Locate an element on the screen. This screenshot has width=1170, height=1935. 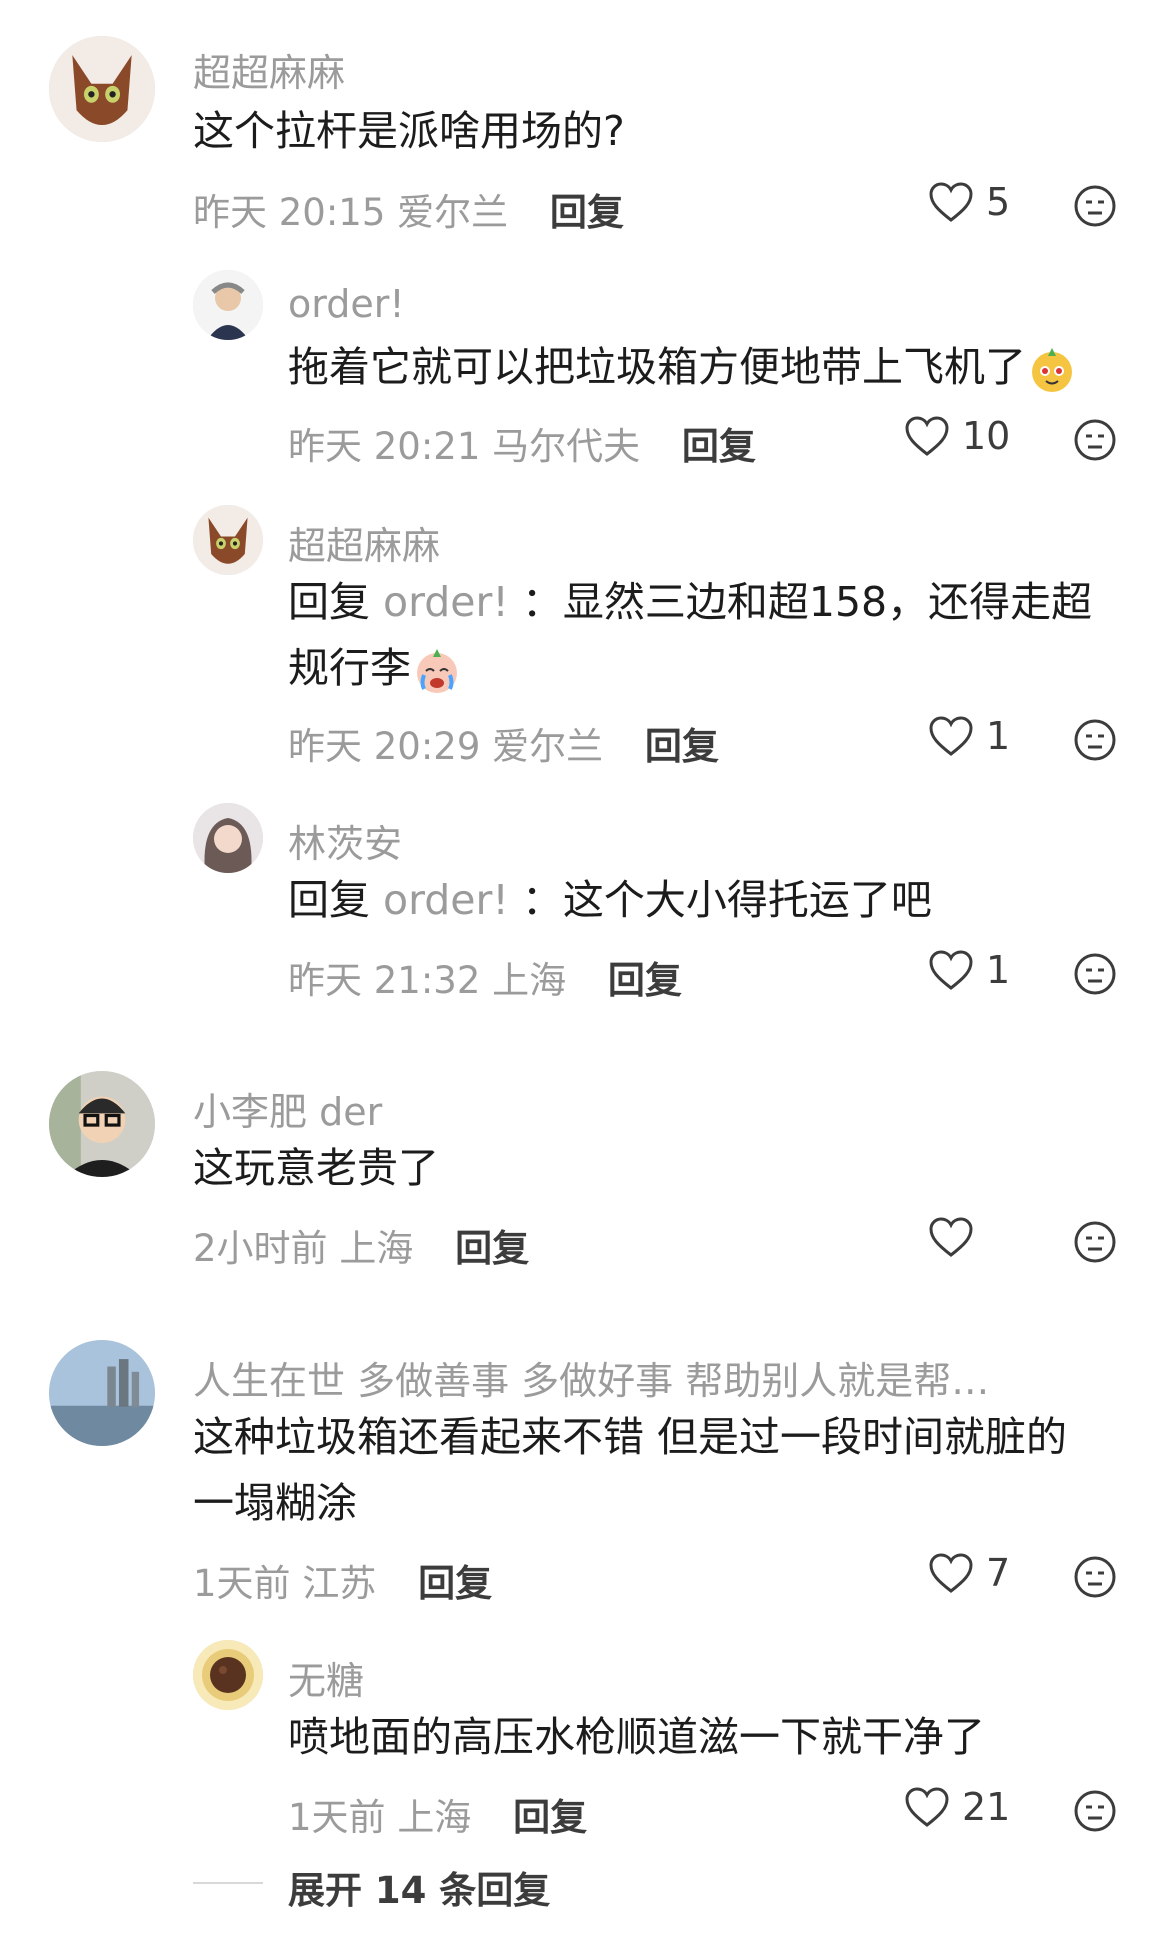
comment-location: 马尔代夫 is located at coordinates (566, 446).